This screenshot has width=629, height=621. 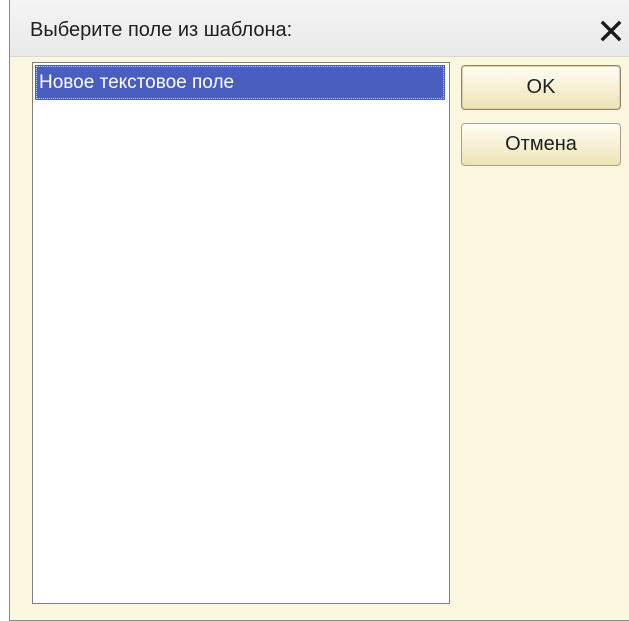 I want to click on dialog-titlebar: Выберите поле из шаблона:, so click(x=319, y=28).